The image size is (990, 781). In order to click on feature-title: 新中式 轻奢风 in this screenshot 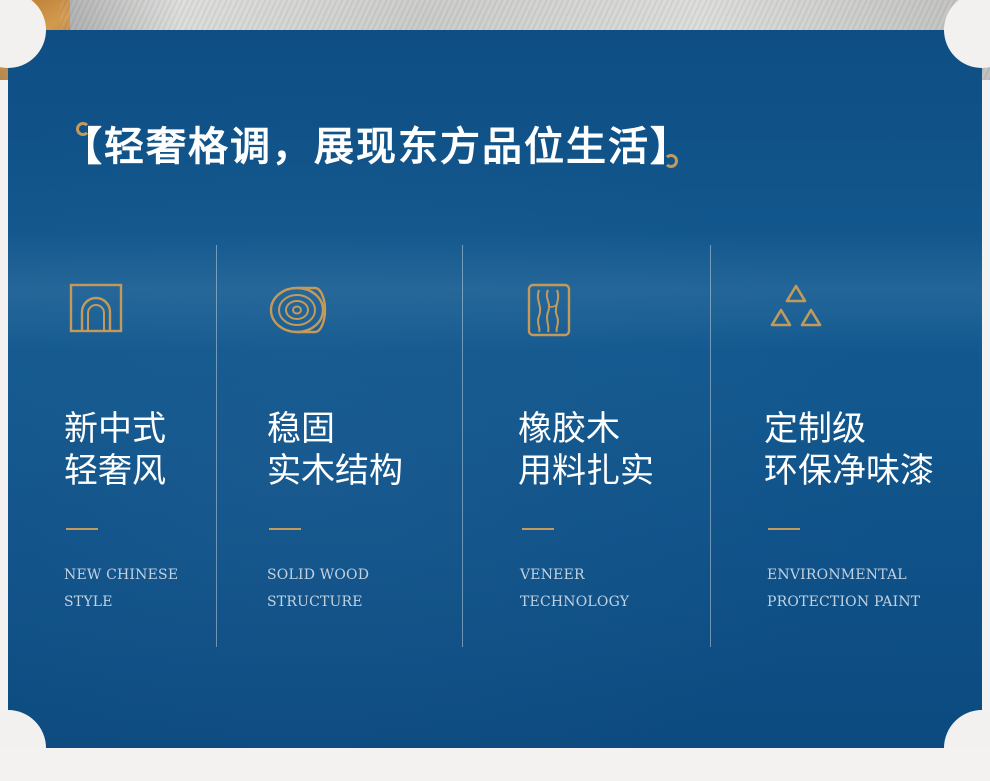, I will do `click(115, 450)`.